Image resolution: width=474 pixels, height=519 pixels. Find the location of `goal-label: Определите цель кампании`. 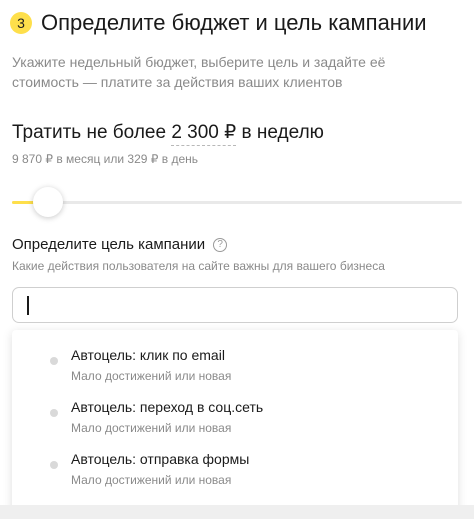

goal-label: Определите цель кампании is located at coordinates (109, 244).